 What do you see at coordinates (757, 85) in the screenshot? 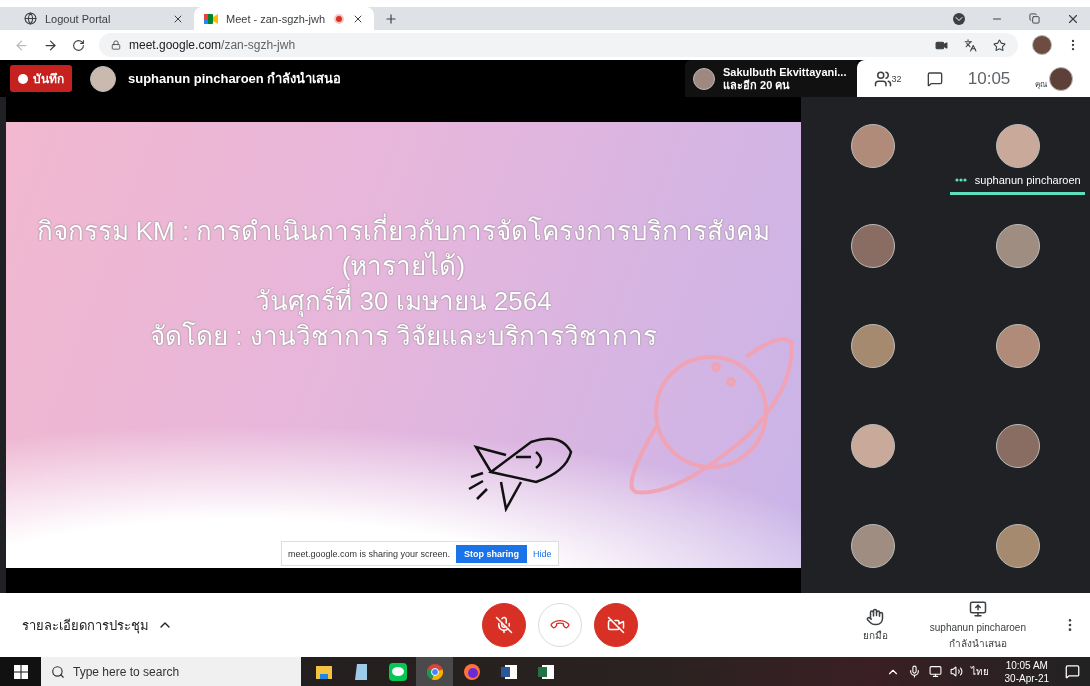
I see `speaker-more: และอีก 20 คน` at bounding box center [757, 85].